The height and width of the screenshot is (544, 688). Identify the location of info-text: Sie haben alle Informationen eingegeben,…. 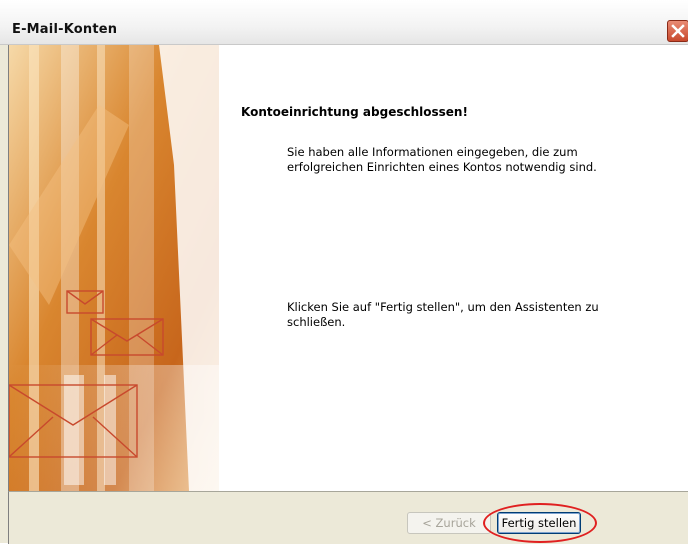
(442, 159).